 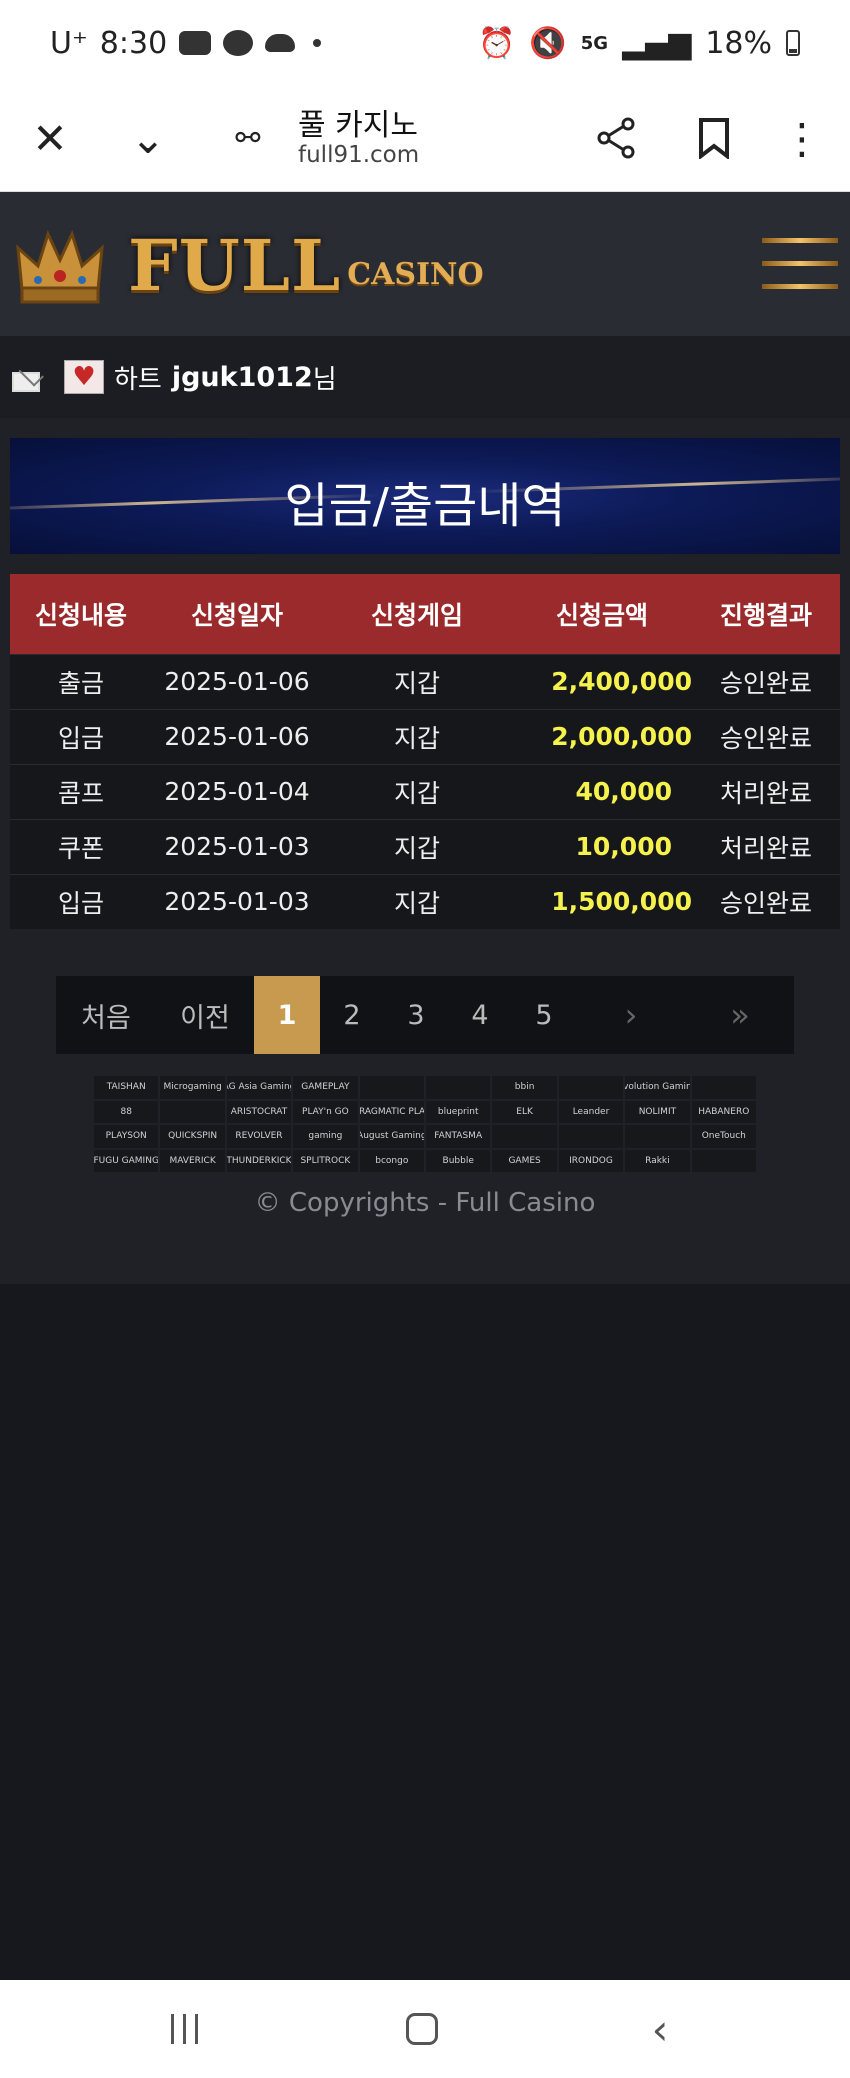 What do you see at coordinates (616, 138) in the screenshot?
I see `share-icon` at bounding box center [616, 138].